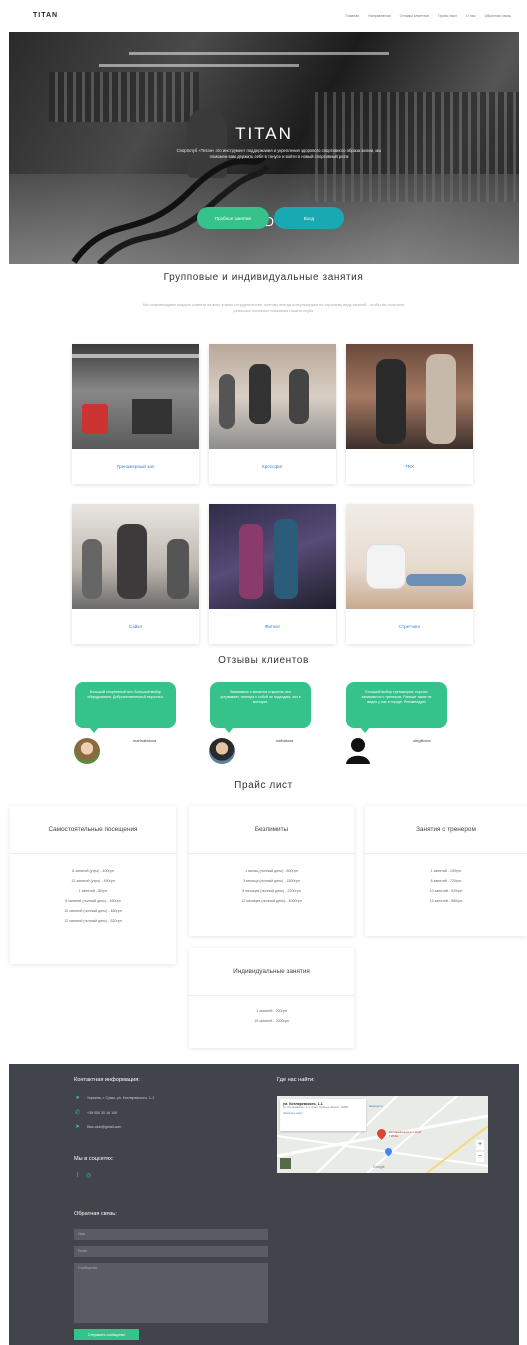  What do you see at coordinates (446, 881) in the screenshot?
I see `price-item: 8 занятий - 720грн` at bounding box center [446, 881].